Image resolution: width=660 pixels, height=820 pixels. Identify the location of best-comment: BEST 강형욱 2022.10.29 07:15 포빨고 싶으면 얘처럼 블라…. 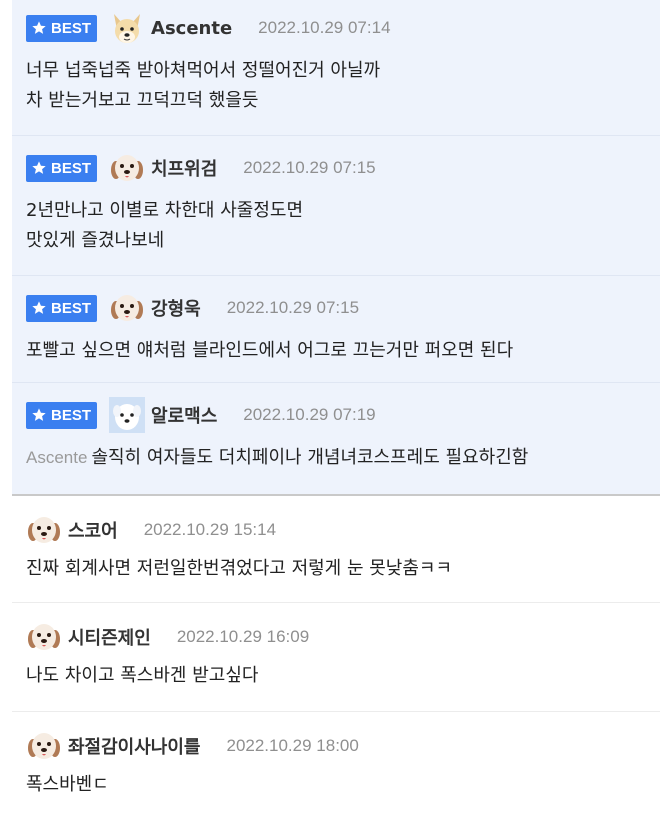
(336, 329).